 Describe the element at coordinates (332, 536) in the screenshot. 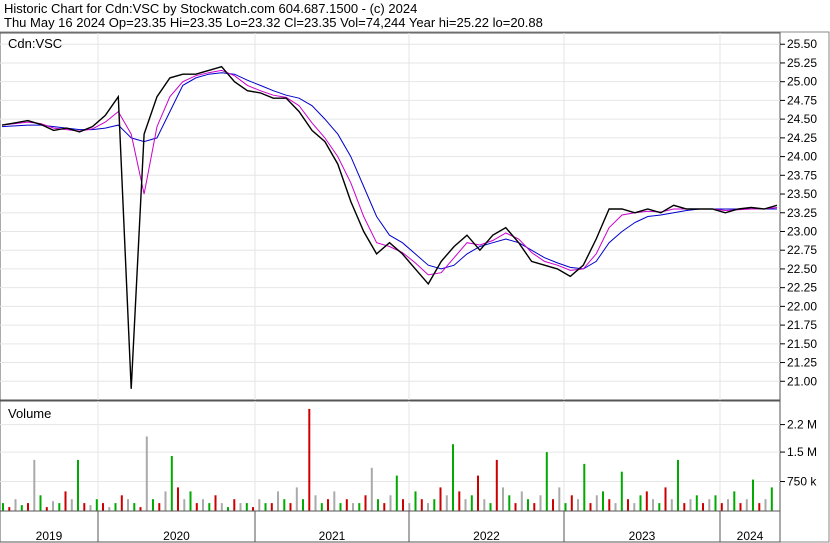

I see `x-tick-label: 2021` at that location.